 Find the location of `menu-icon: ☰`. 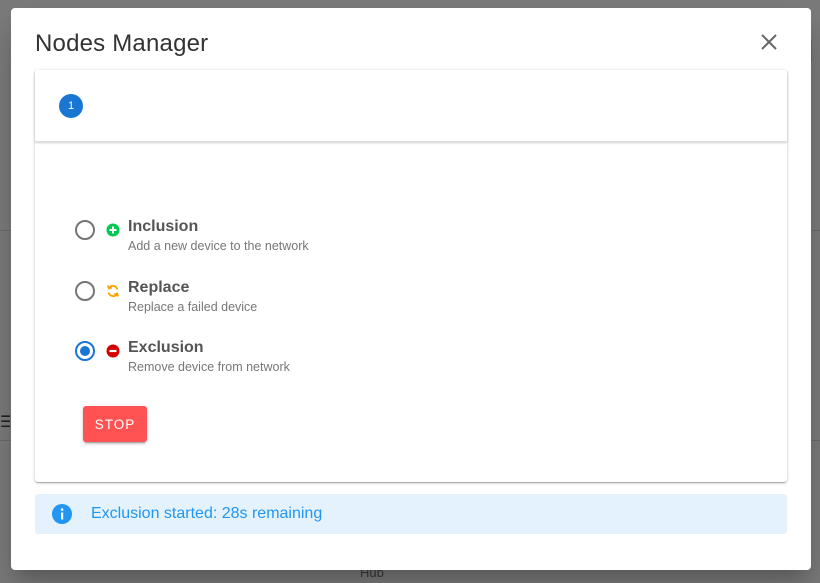

menu-icon: ☰ is located at coordinates (5, 422).